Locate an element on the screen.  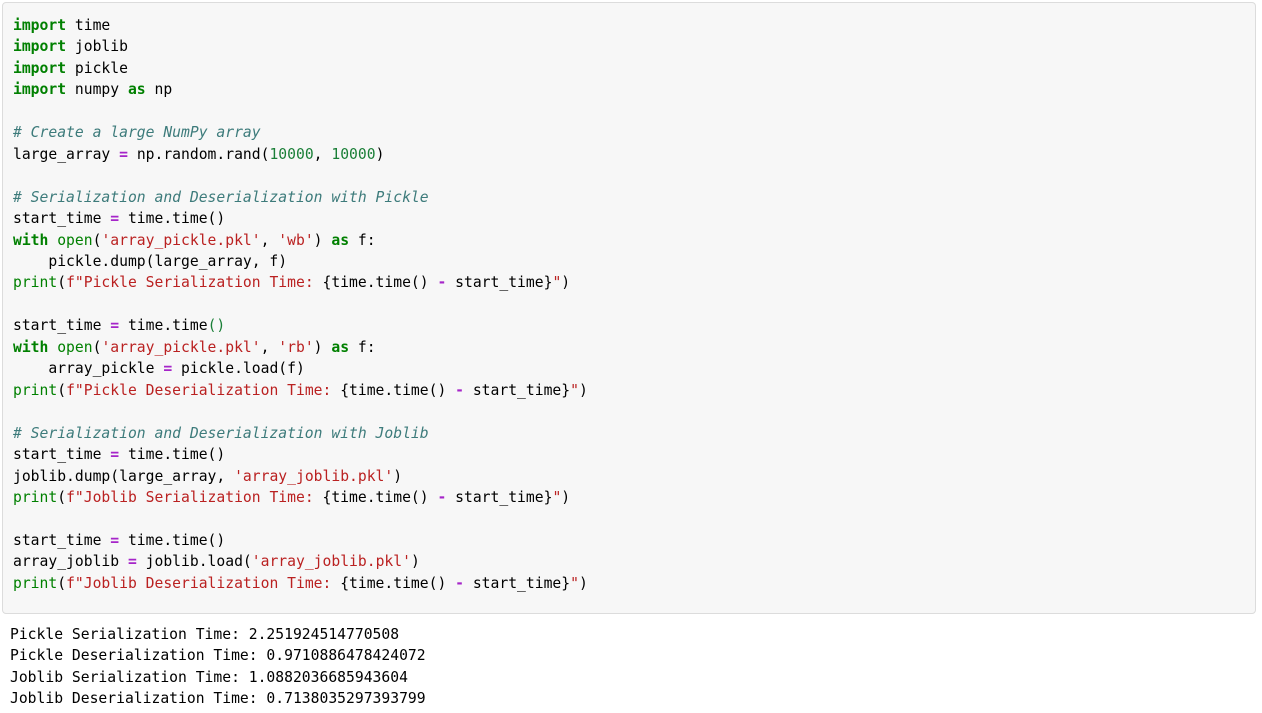
token-string: 'rb' is located at coordinates (296, 347).